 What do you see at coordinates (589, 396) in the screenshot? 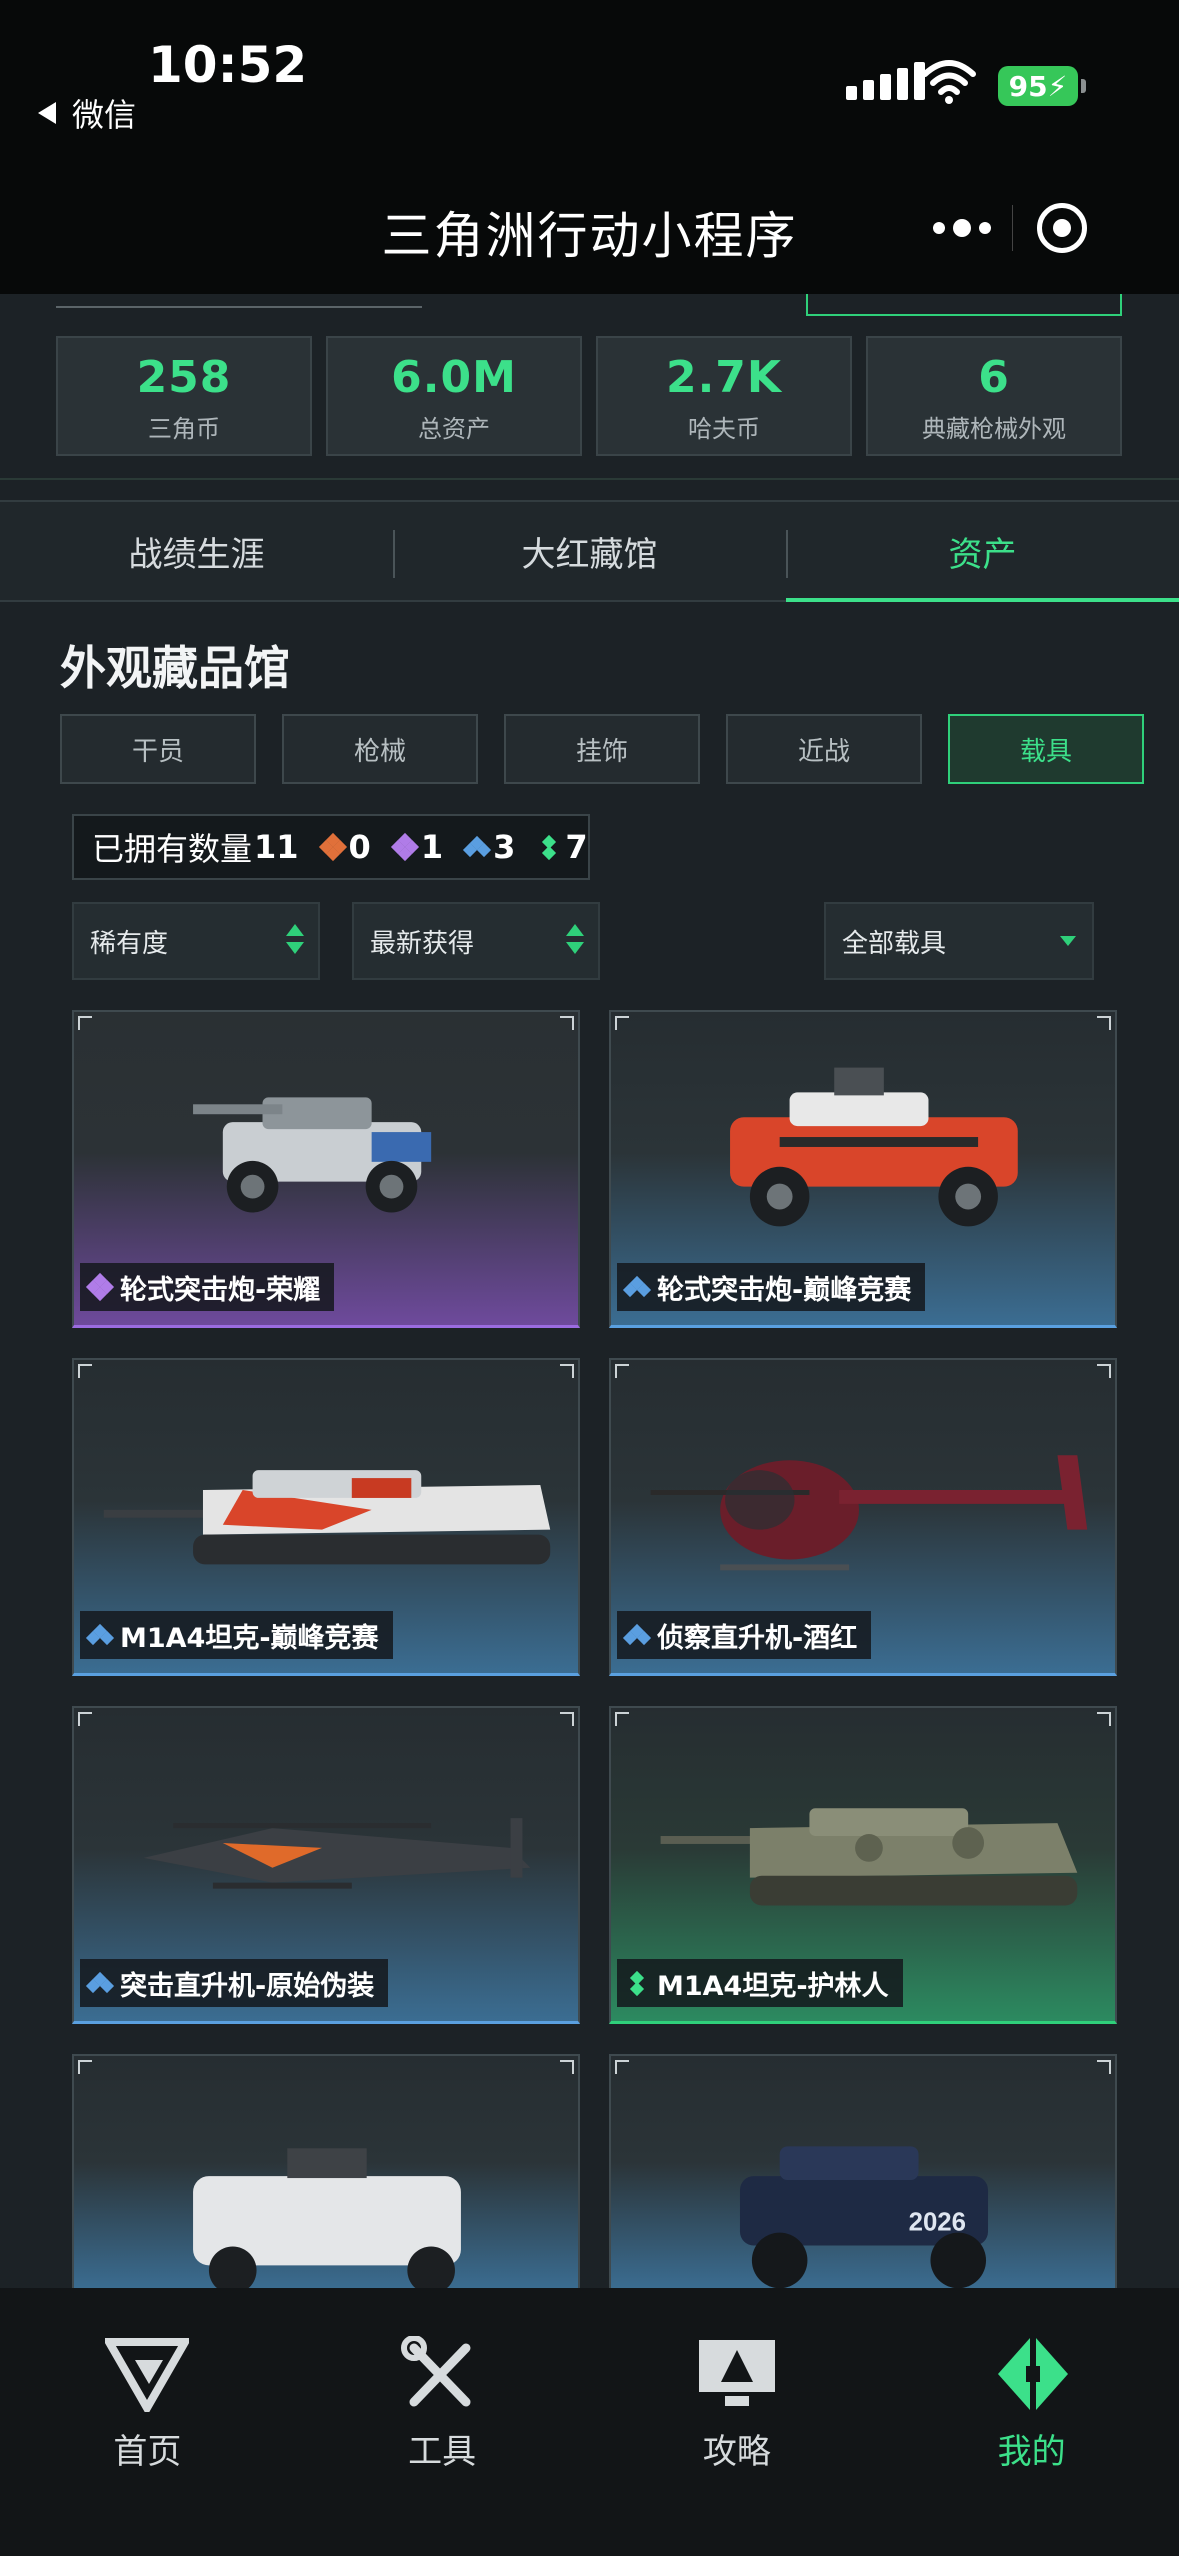
I see `stats-row: 258 三角币 6.0M 总资产 2.7K 哈夫币 6 典藏枪械外观` at bounding box center [589, 396].